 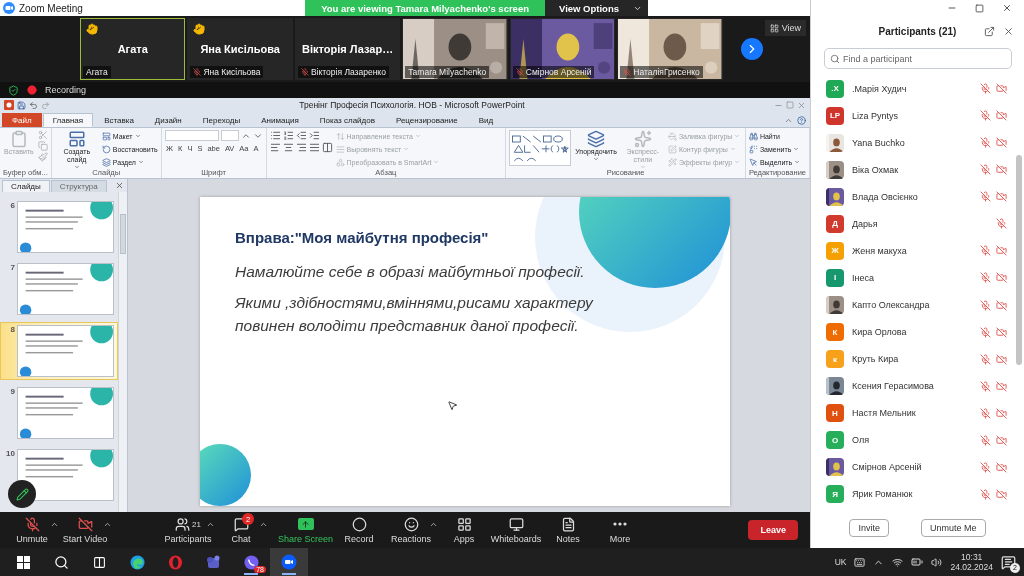 What do you see at coordinates (359, 530) in the screenshot?
I see `toolbar-button: Record` at bounding box center [359, 530].